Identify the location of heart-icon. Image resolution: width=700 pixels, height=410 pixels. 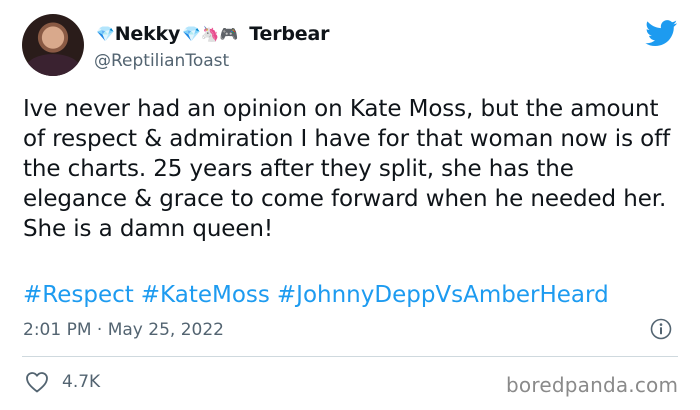
(37, 382).